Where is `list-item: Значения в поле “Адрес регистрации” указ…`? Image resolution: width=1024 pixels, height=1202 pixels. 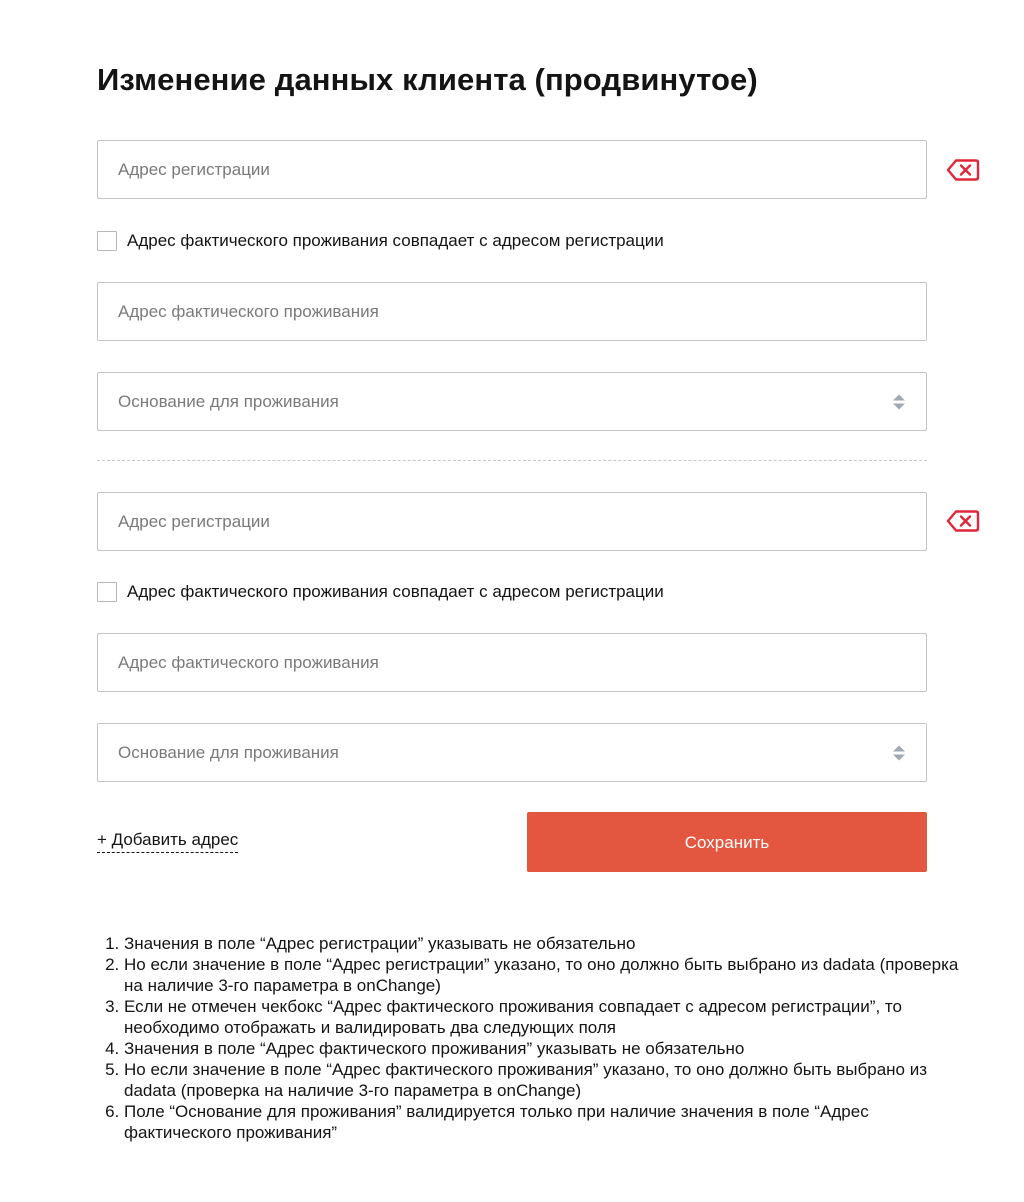 list-item: Значения в поле “Адрес регистрации” указ… is located at coordinates (544, 943).